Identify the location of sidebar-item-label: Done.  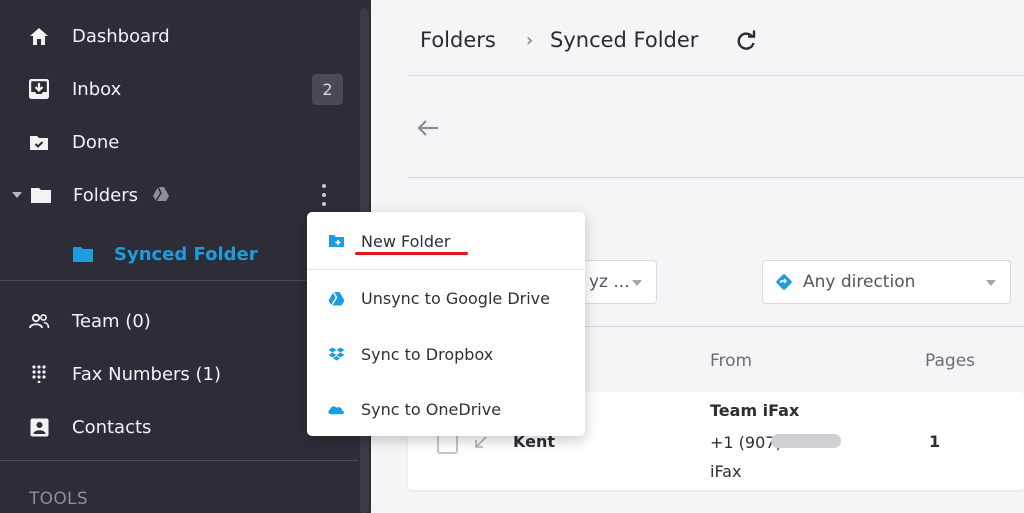
(96, 142).